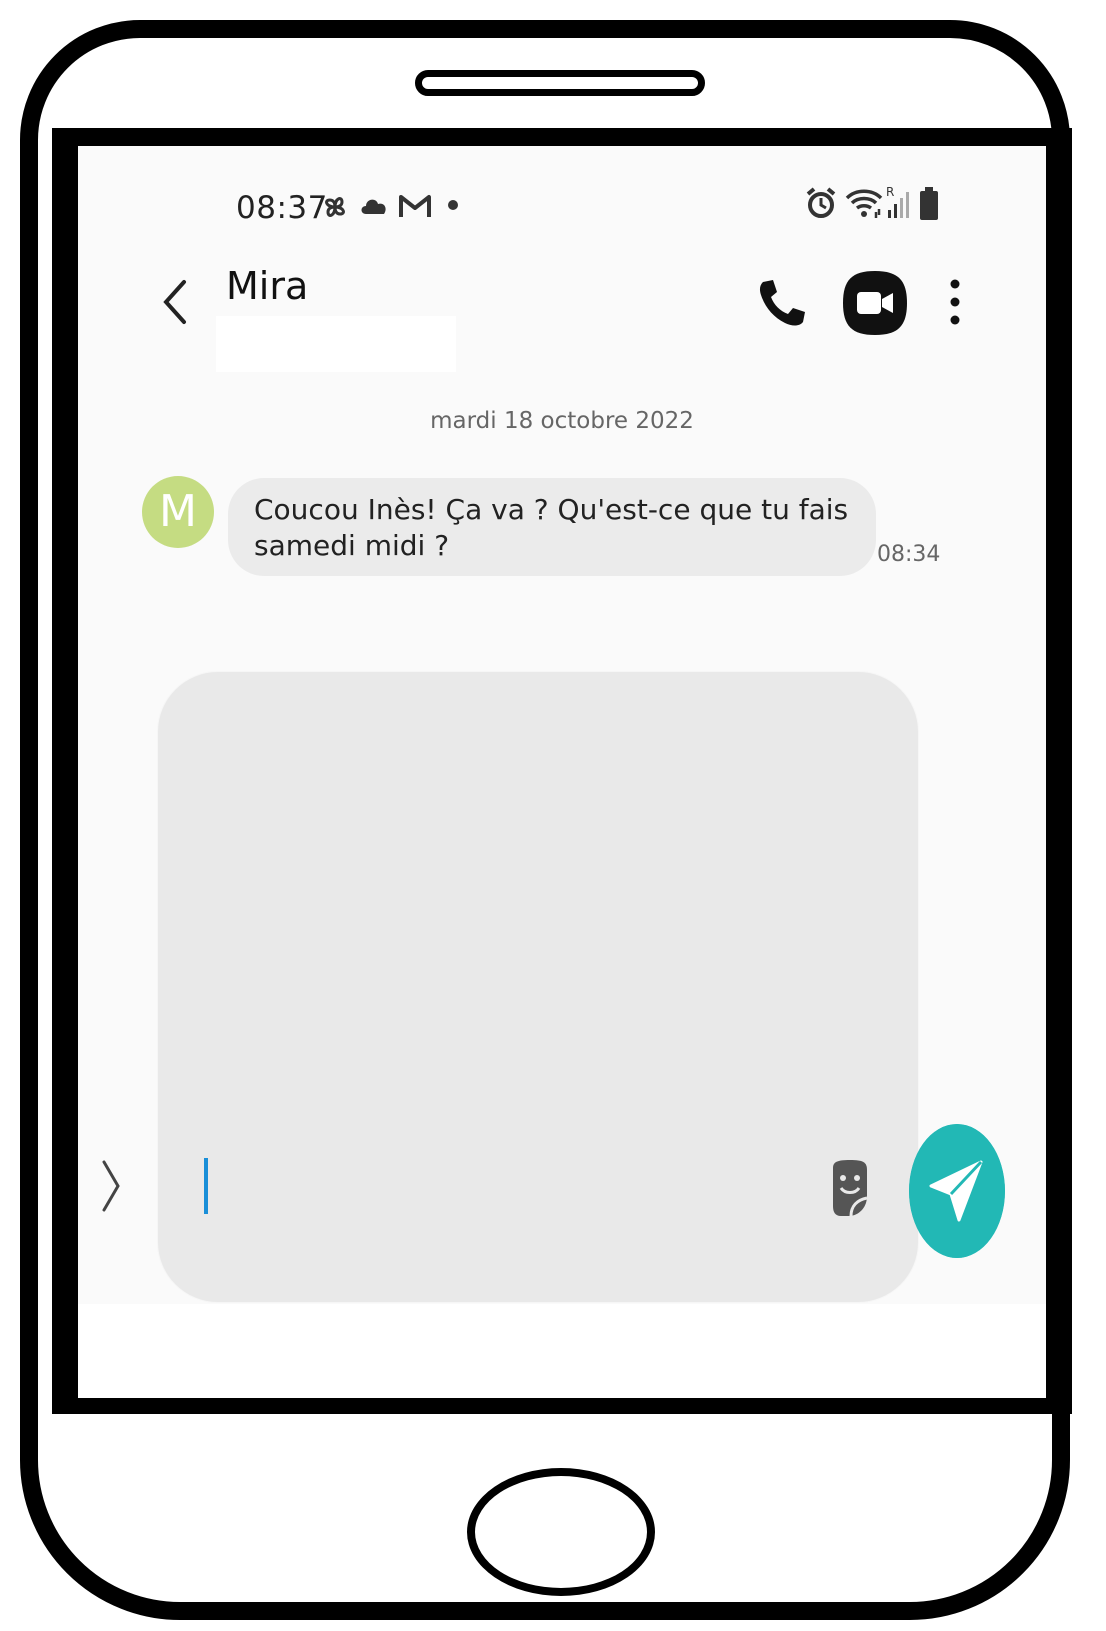 This screenshot has width=1106, height=1631. Describe the element at coordinates (850, 1189) in the screenshot. I see `sticker-icon` at that location.